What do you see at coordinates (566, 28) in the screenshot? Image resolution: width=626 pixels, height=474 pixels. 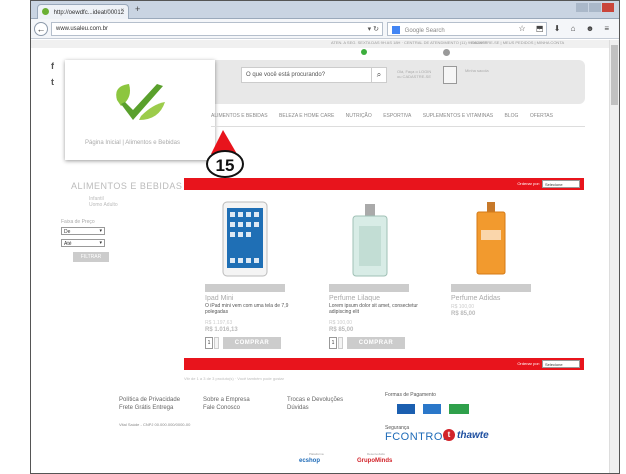 I see `toolbar-icons: ☆ ⬒ ⬇ ⌂ ☻ ≡` at bounding box center [566, 28].